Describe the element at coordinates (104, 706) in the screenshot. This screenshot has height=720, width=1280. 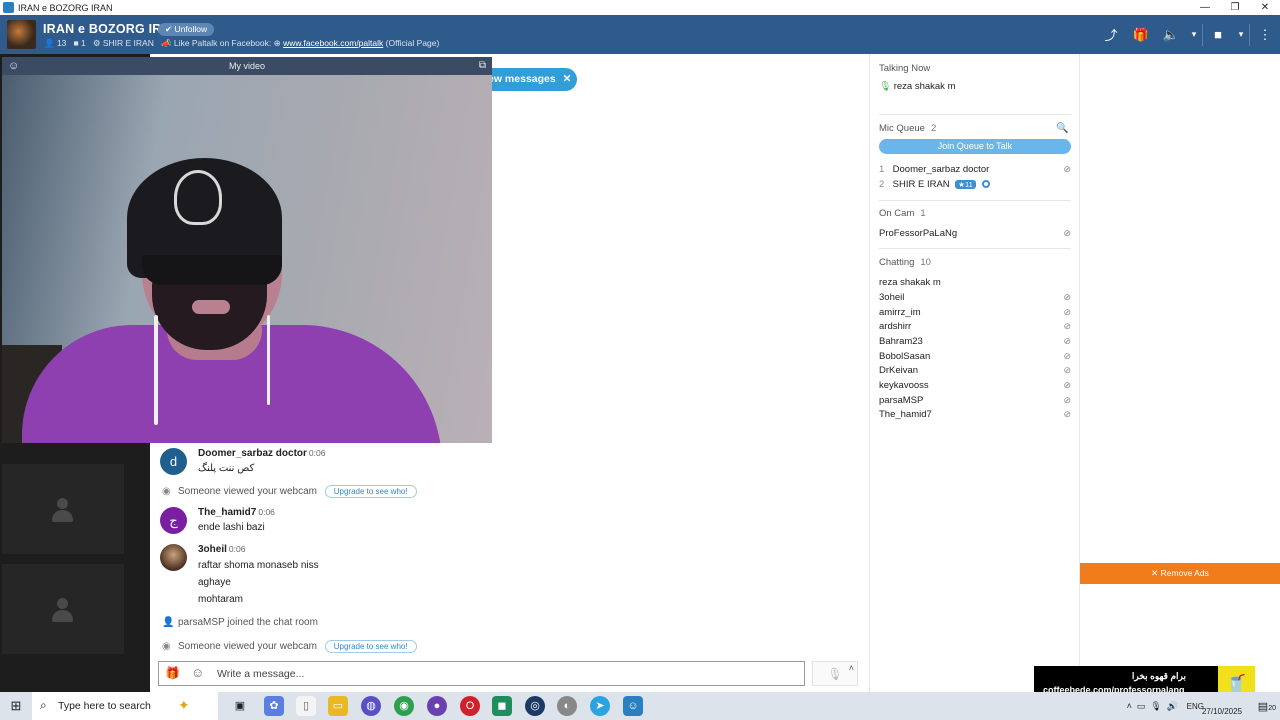
I see `taskbar-search-input: Type here to search` at that location.